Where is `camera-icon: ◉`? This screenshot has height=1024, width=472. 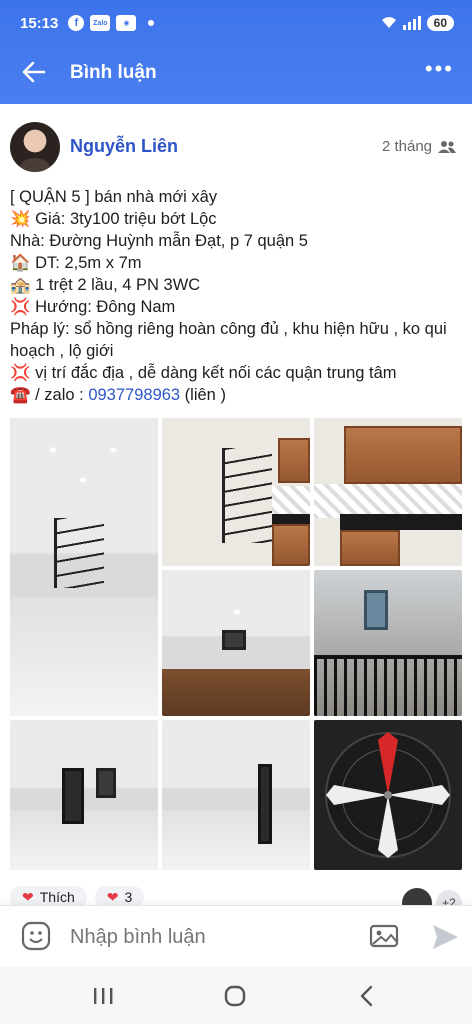
camera-icon: ◉ is located at coordinates (126, 23).